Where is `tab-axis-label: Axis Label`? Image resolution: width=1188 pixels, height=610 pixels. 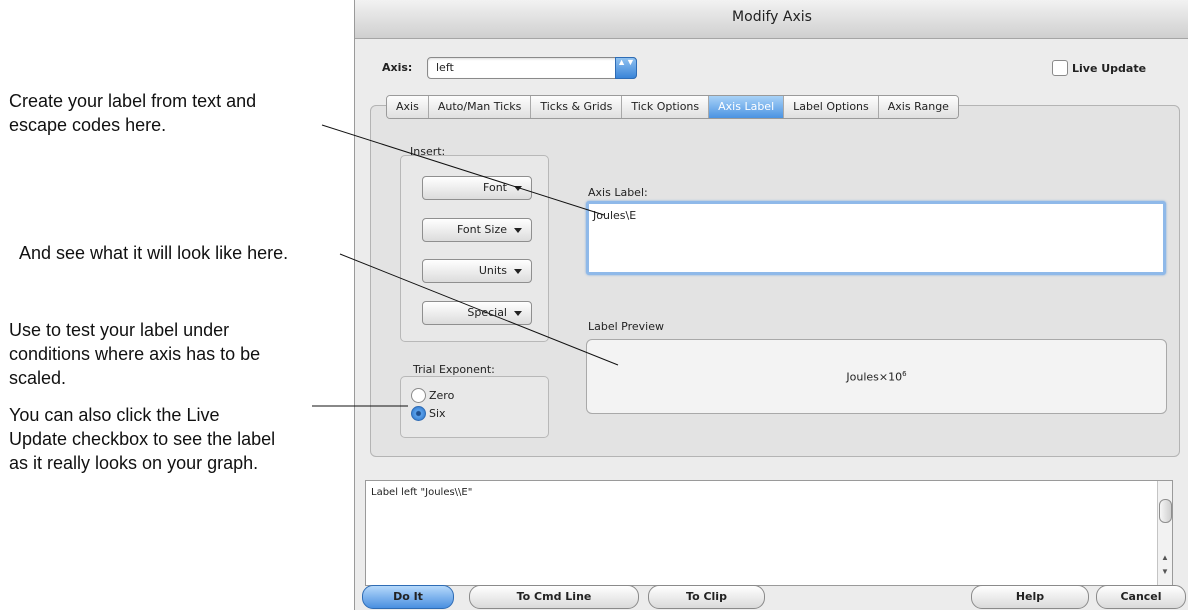
tab-axis-label: Axis Label is located at coordinates (747, 107).